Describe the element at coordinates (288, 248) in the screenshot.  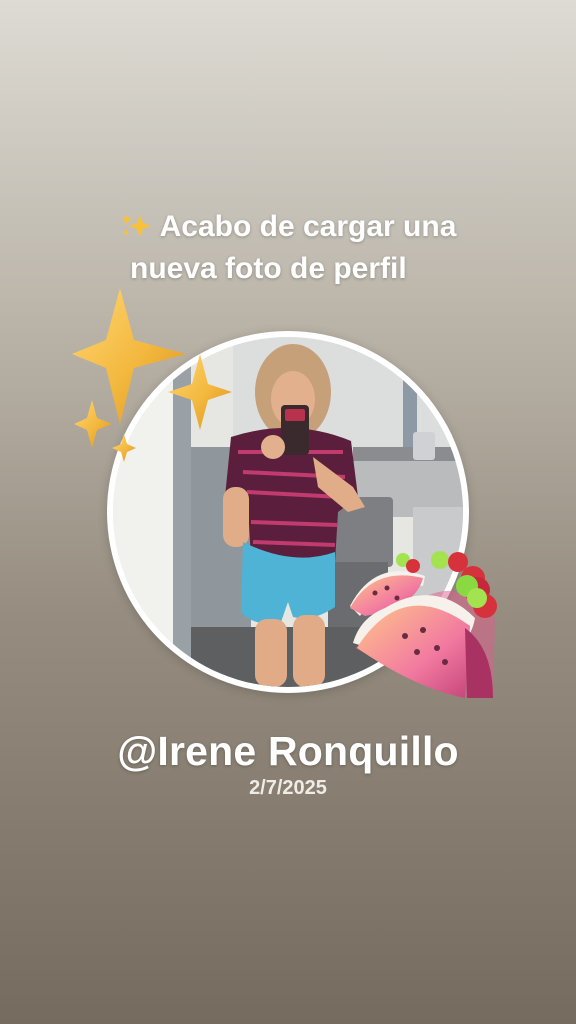
I see `story-headline: Acabo de cargar una nueva foto de perfil` at that location.